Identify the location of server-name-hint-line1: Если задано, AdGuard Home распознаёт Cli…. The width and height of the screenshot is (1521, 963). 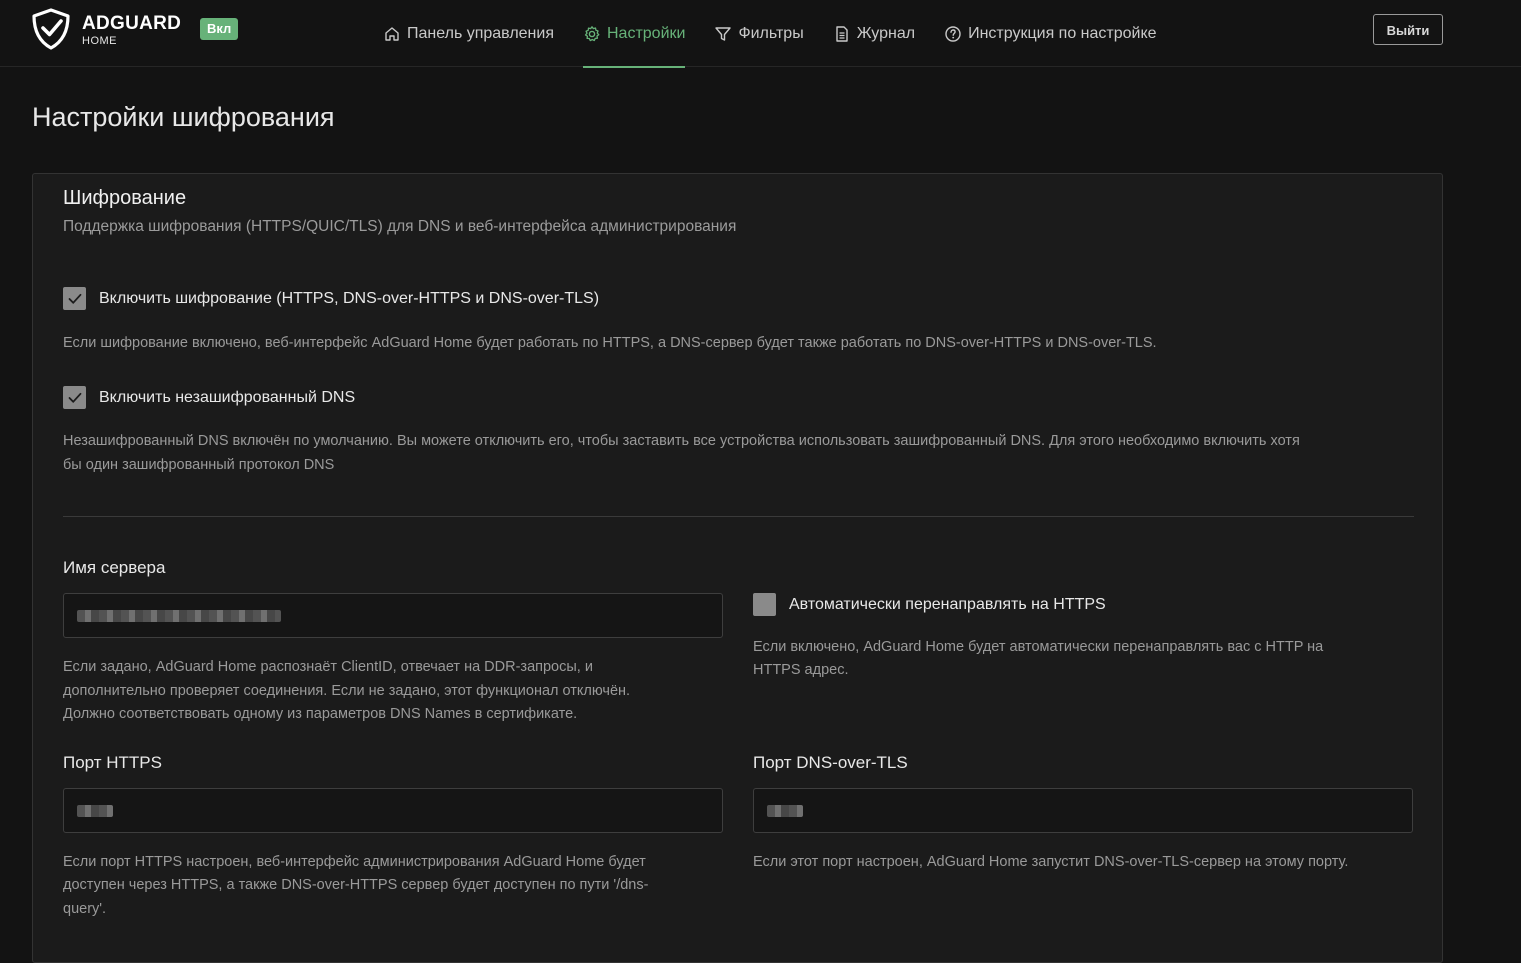
(328, 667).